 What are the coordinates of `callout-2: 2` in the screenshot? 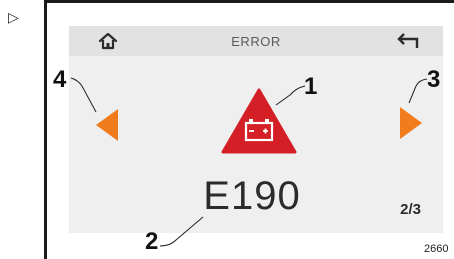 It's located at (152, 241).